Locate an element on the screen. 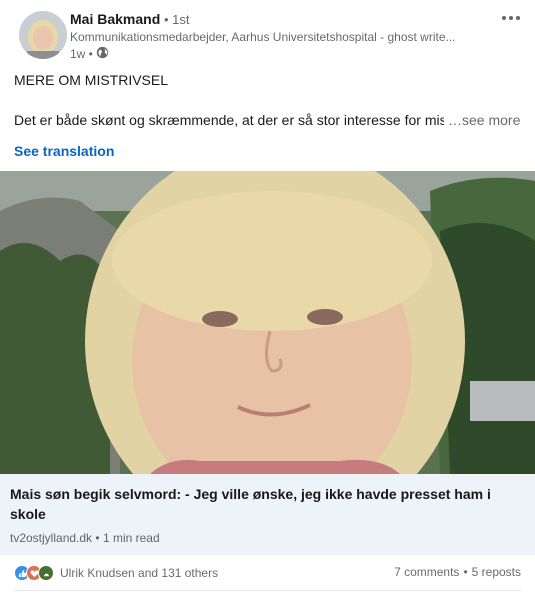 The width and height of the screenshot is (535, 598). author-name: Mai Bakmand is located at coordinates (115, 19).